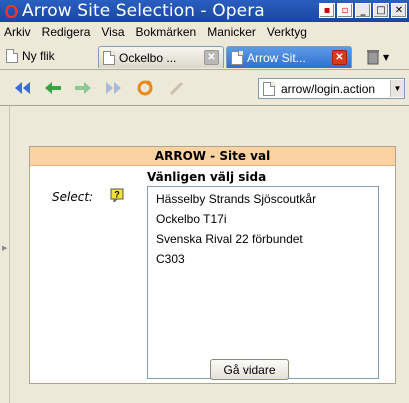 This screenshot has height=403, width=409. I want to click on pencil-icon, so click(176, 88).